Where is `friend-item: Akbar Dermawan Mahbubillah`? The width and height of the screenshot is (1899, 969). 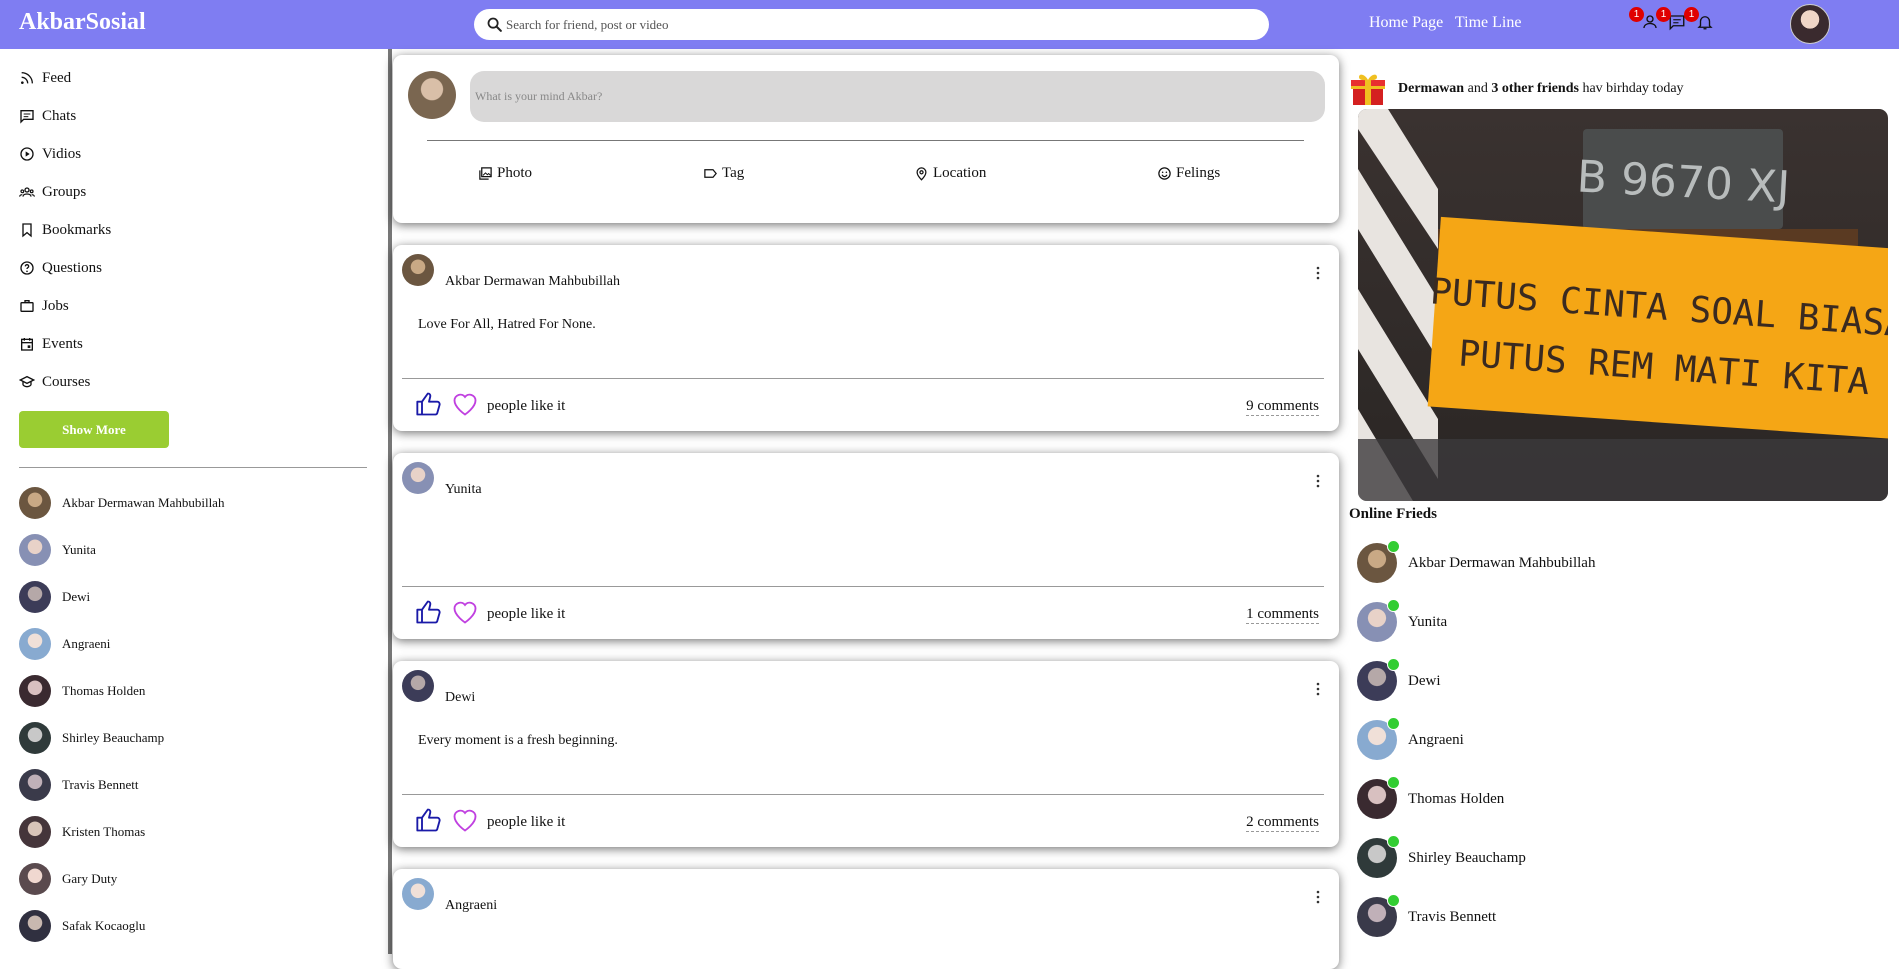 friend-item: Akbar Dermawan Mahbubillah is located at coordinates (121, 503).